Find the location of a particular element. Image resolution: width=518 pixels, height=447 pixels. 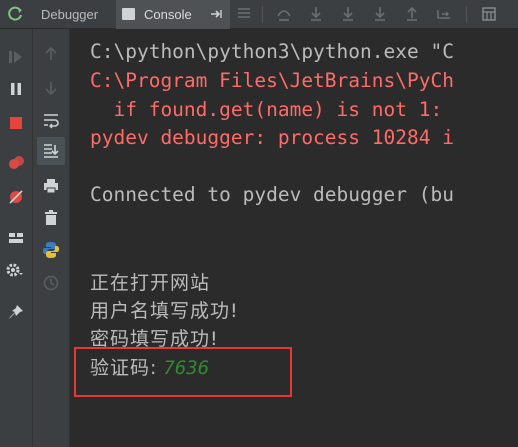

tab-console-label: Console is located at coordinates (168, 14).